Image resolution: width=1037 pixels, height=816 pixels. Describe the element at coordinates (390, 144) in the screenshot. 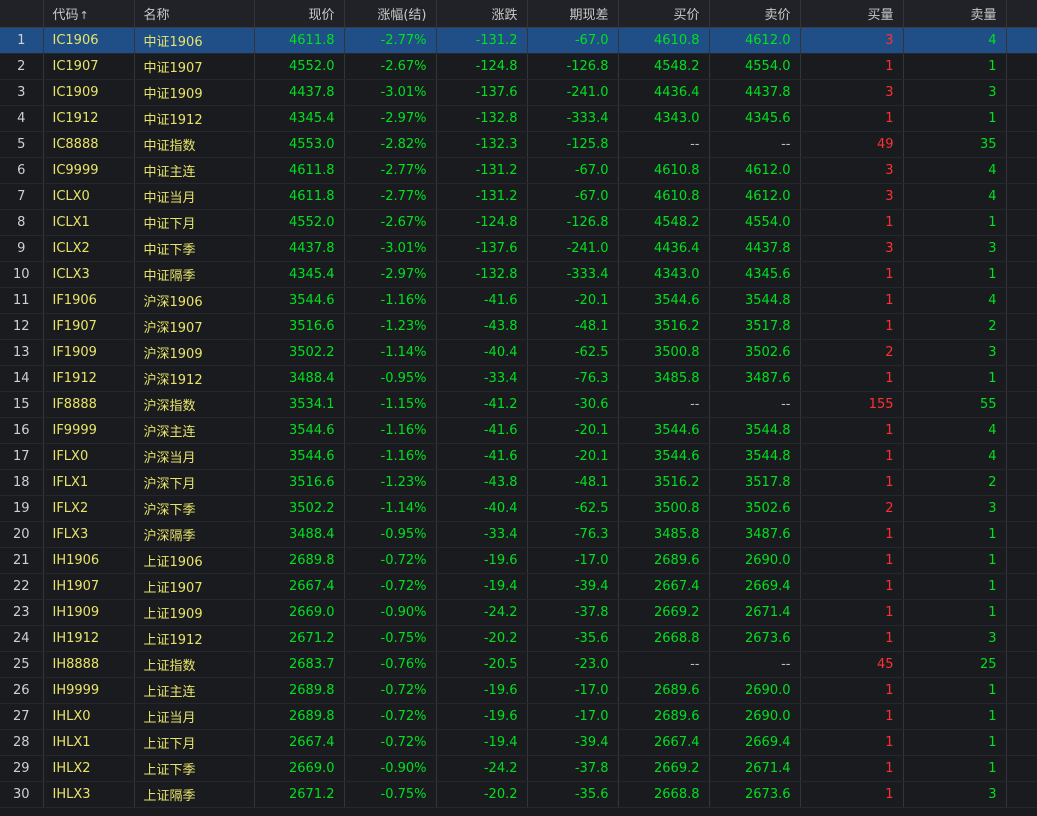

I see `row-pct-change: -2.82%` at that location.